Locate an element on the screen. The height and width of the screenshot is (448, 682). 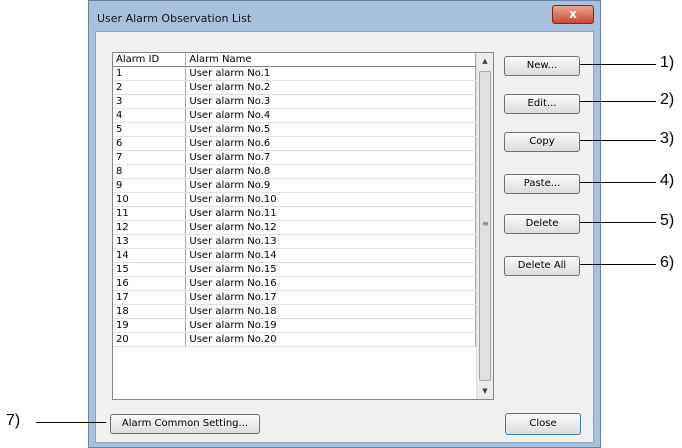
vertical-scrollbar: ▲ ≡ ▼ is located at coordinates (484, 226).